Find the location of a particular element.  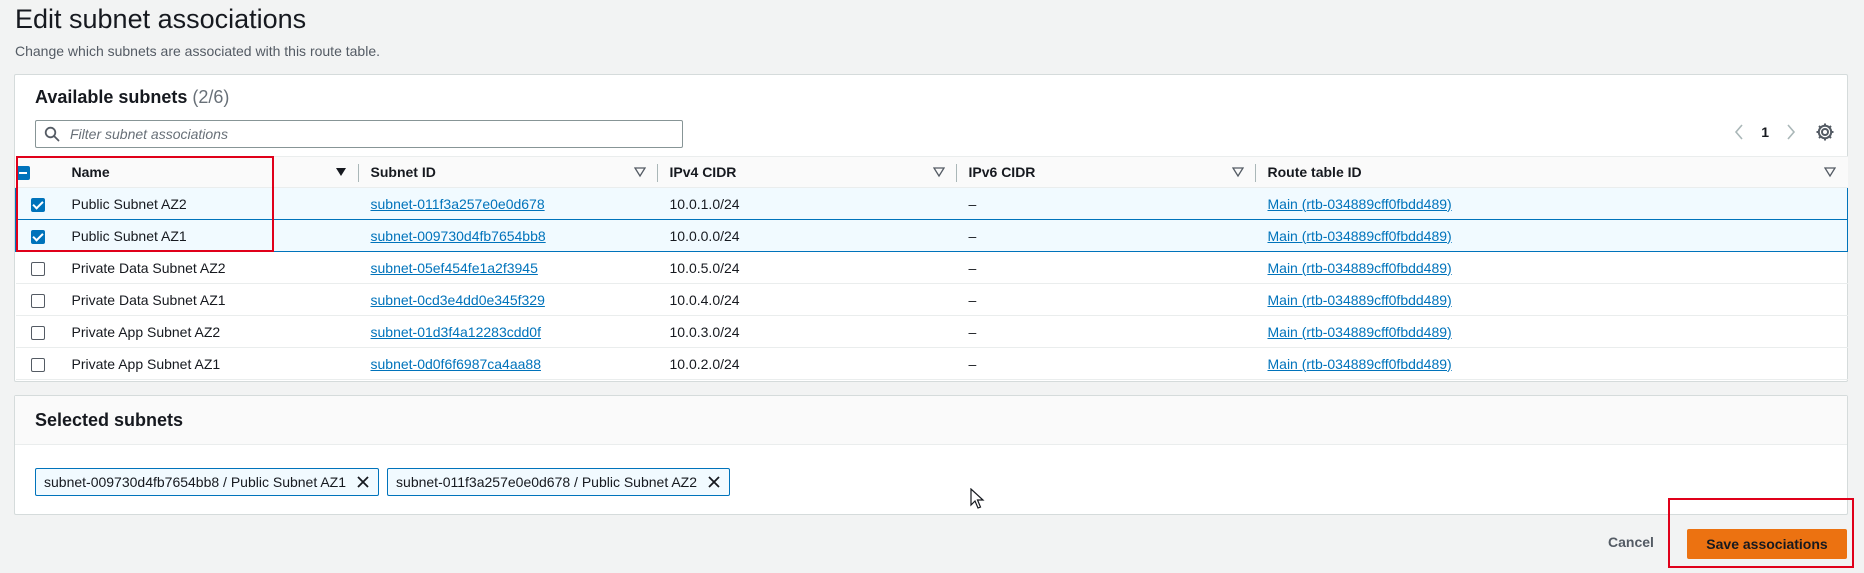

subnet-id-link: subnet-01d3f4a12283cdd0f is located at coordinates (456, 332).